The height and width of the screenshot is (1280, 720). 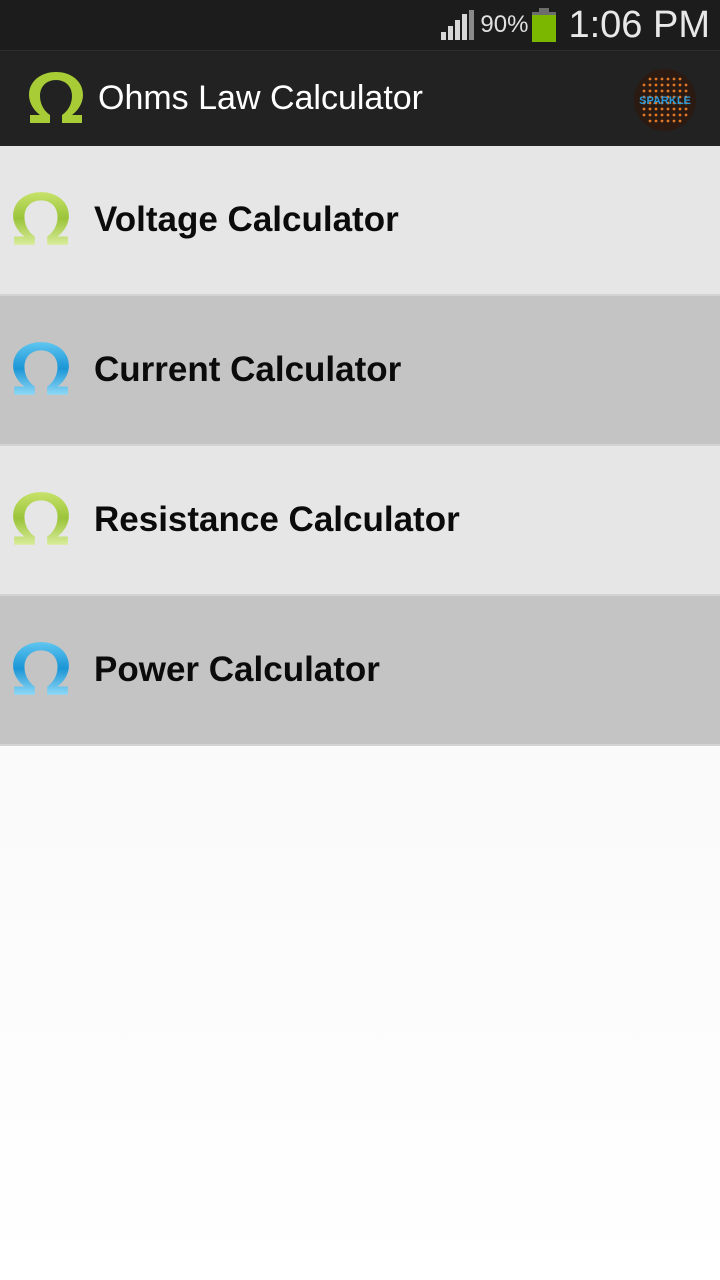 I want to click on clock: 1:06 PM, so click(x=639, y=24).